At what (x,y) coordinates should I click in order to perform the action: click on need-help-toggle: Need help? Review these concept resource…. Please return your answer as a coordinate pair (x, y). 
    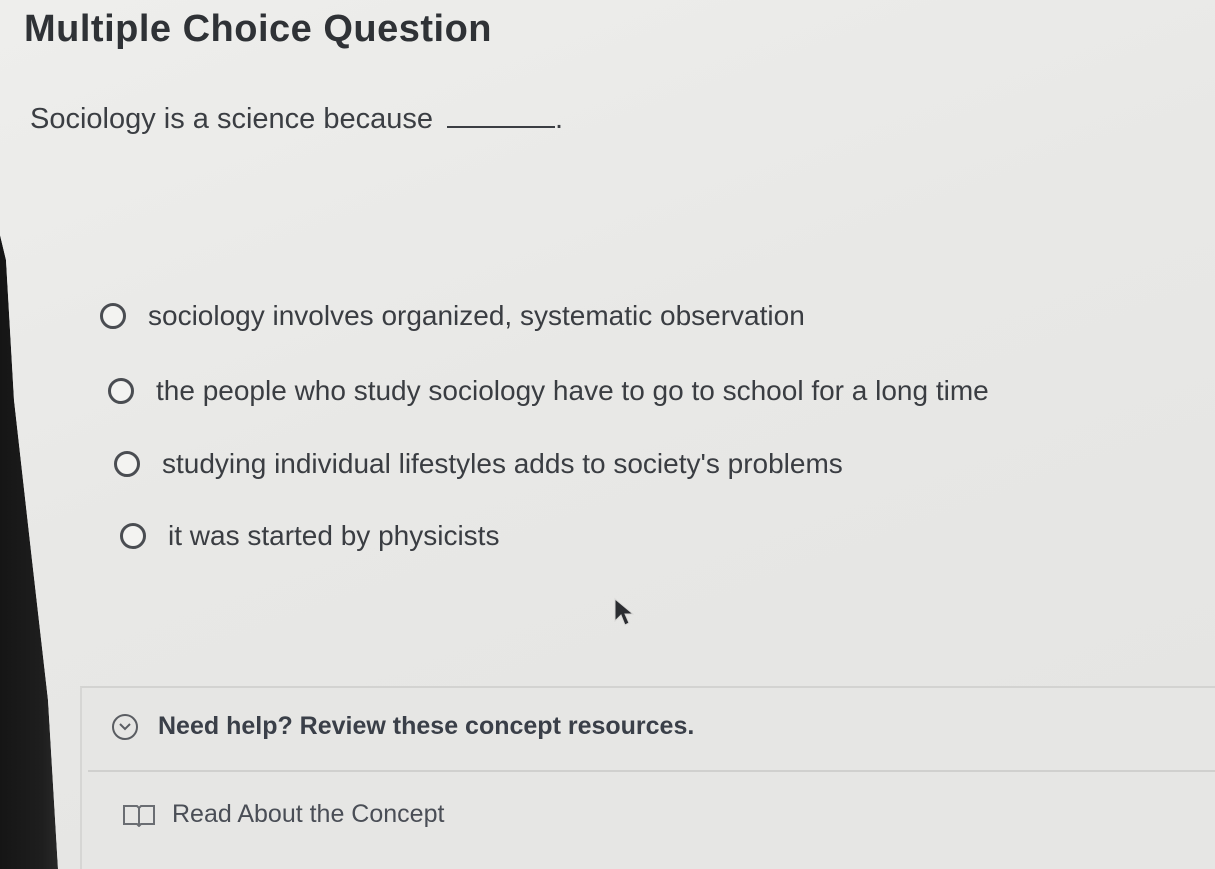
    Looking at the image, I should click on (403, 726).